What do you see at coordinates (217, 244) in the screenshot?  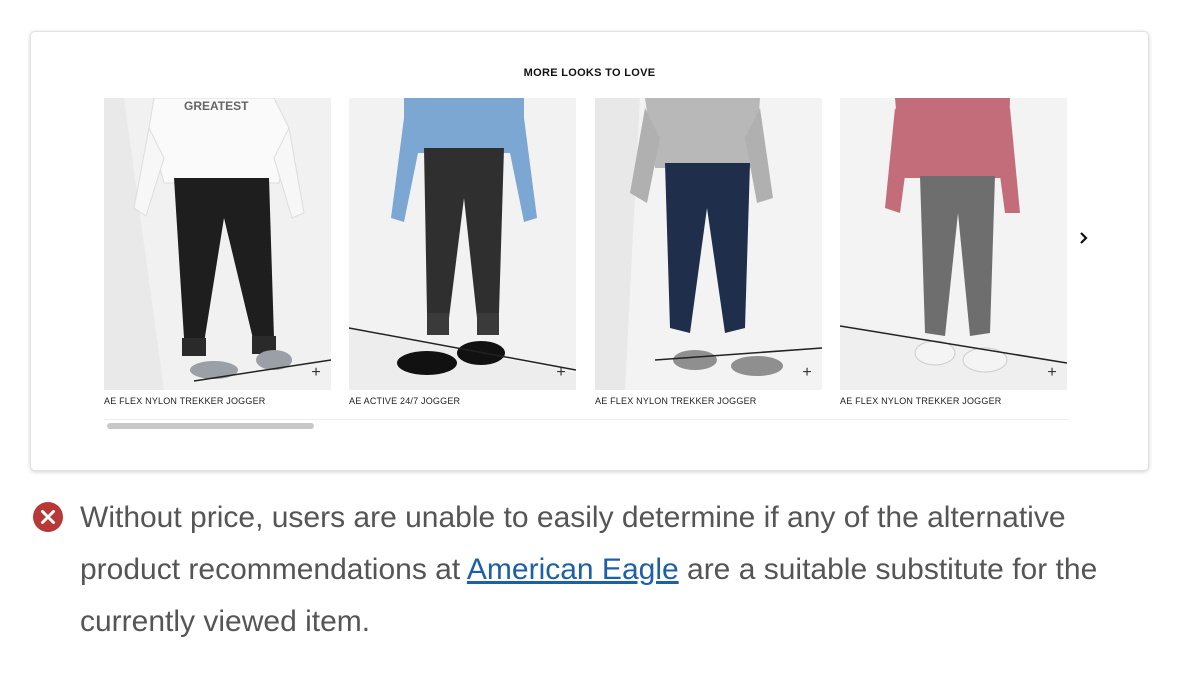 I see `product-image: GREATEST` at bounding box center [217, 244].